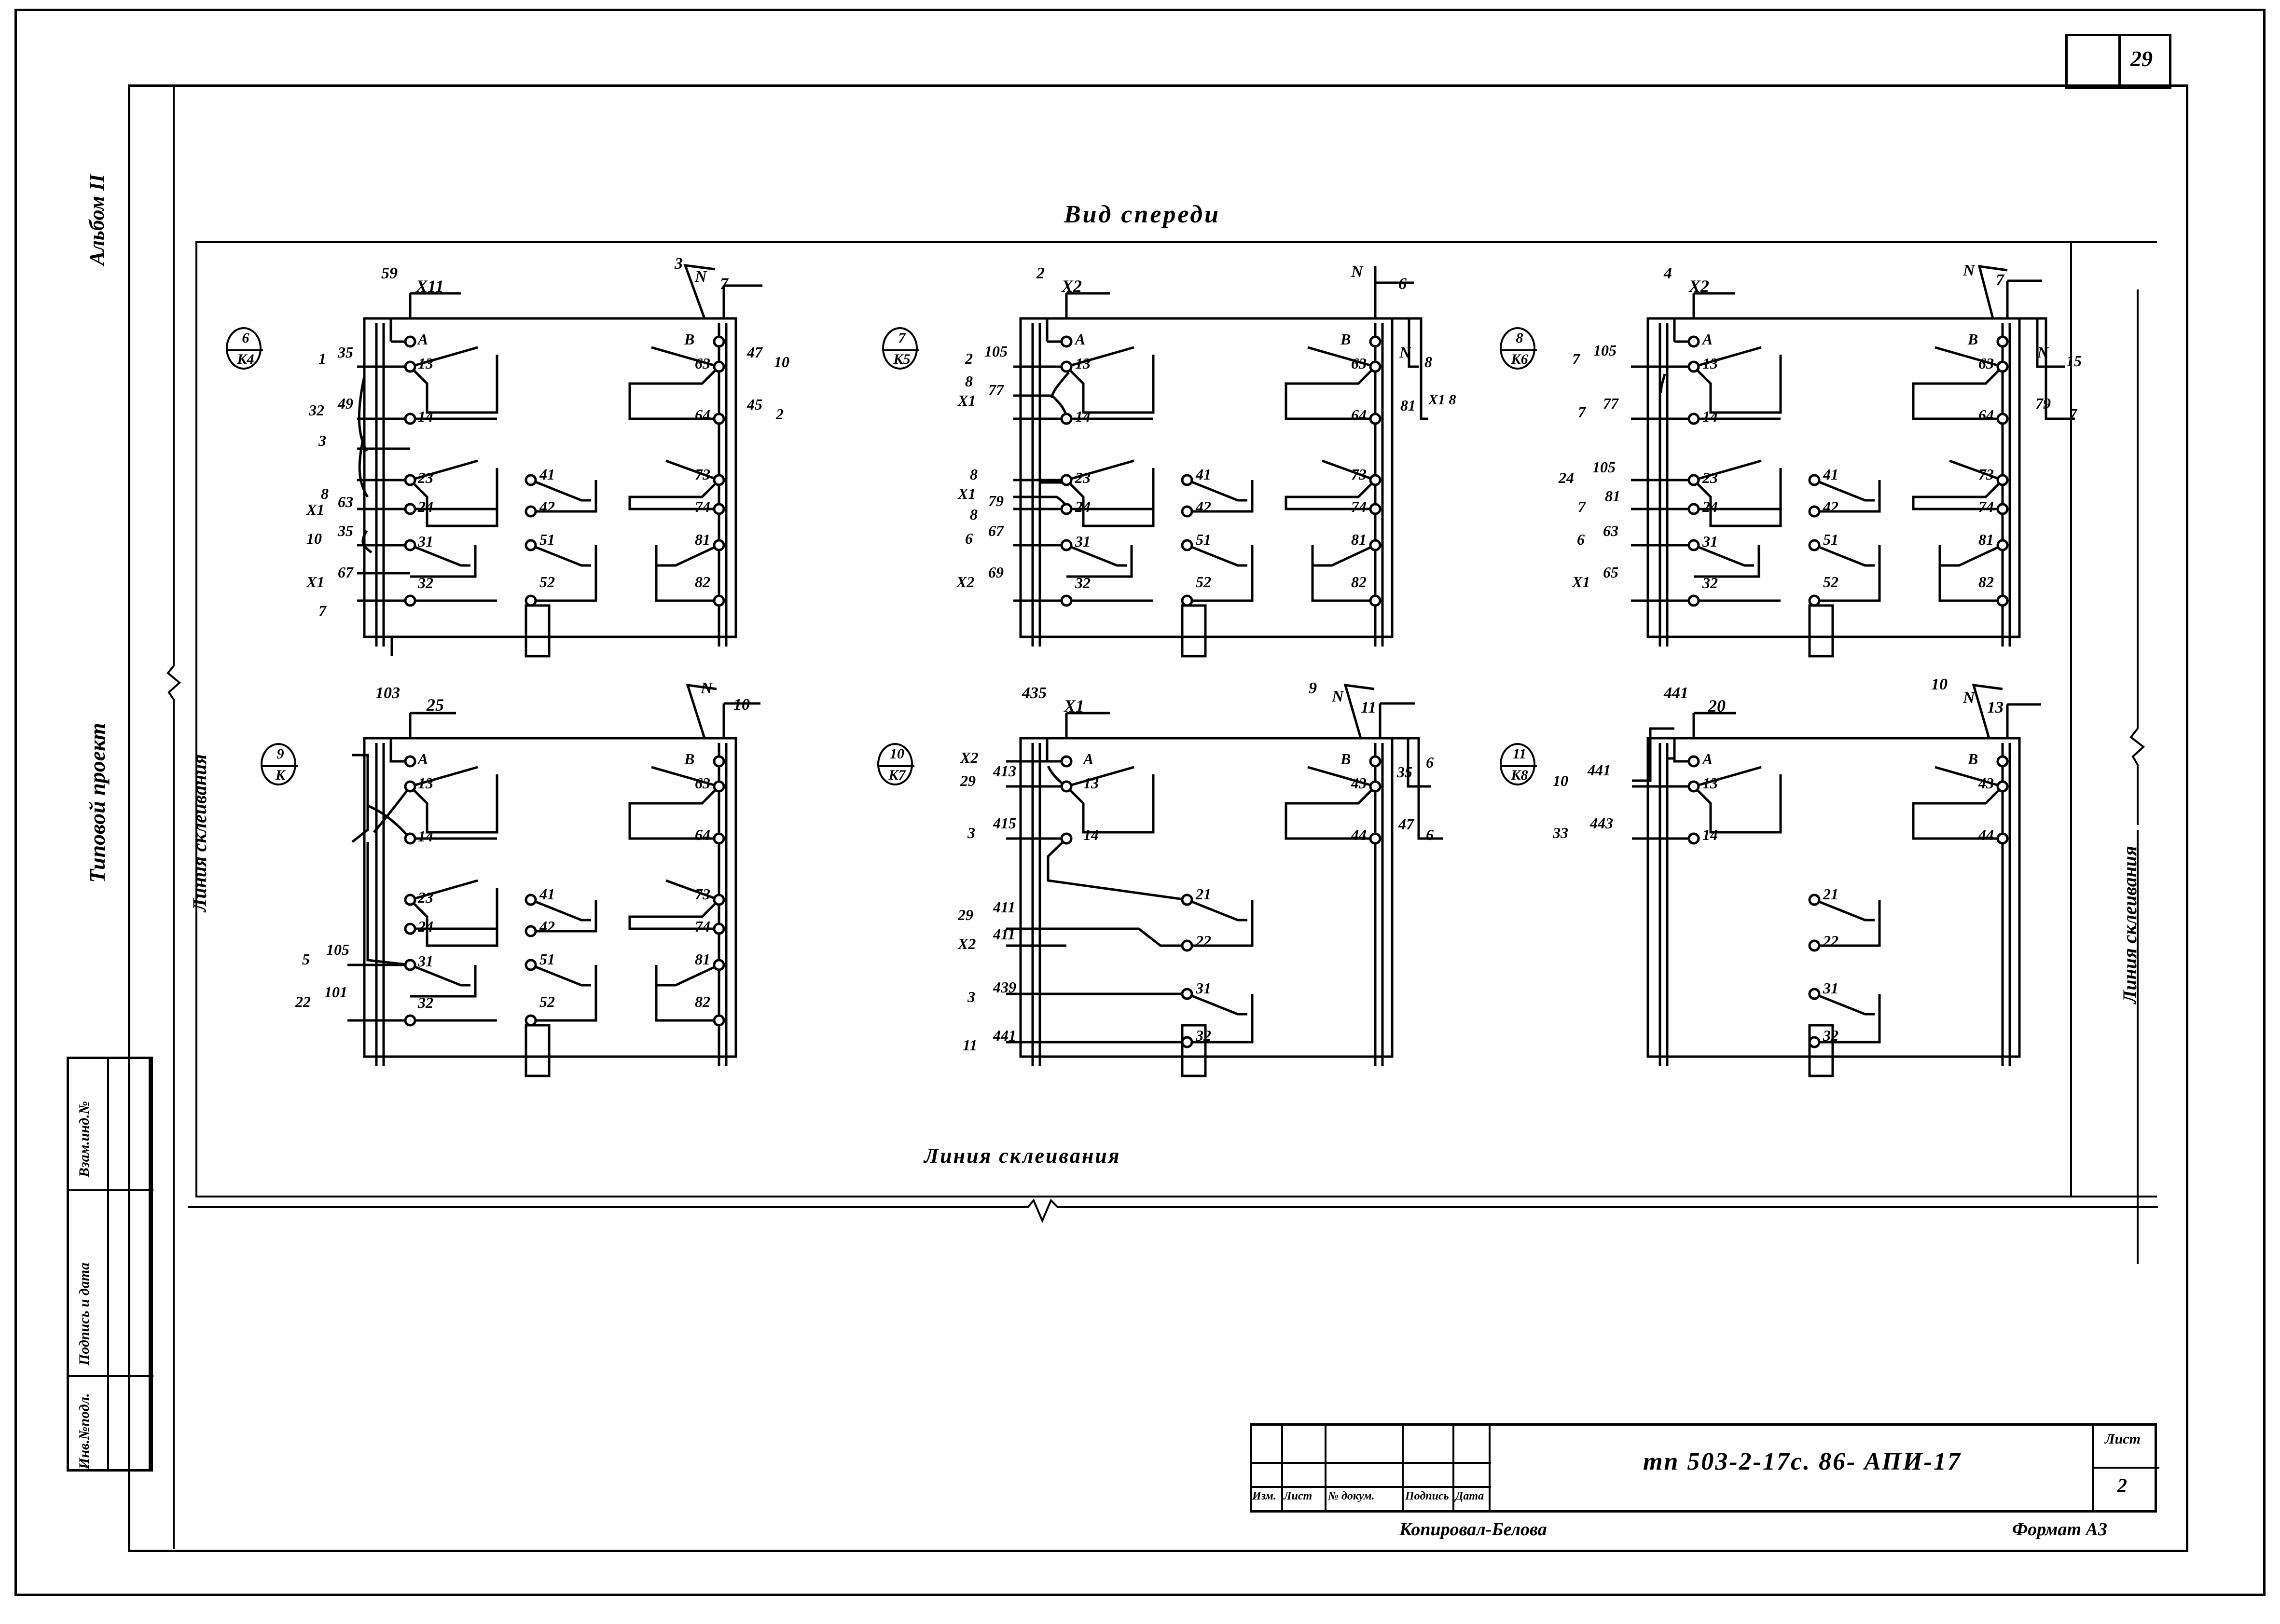  Describe the element at coordinates (1973, 339) in the screenshot. I see `b8-pin-B: B` at that location.